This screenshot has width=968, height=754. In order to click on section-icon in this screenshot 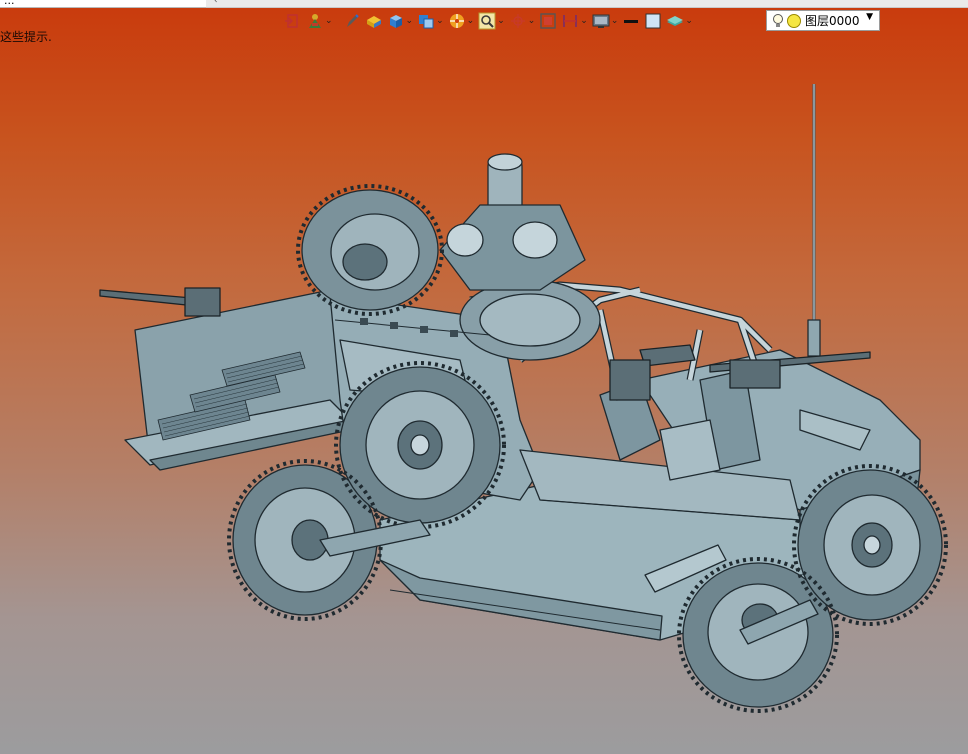, I will do `click(570, 21)`.